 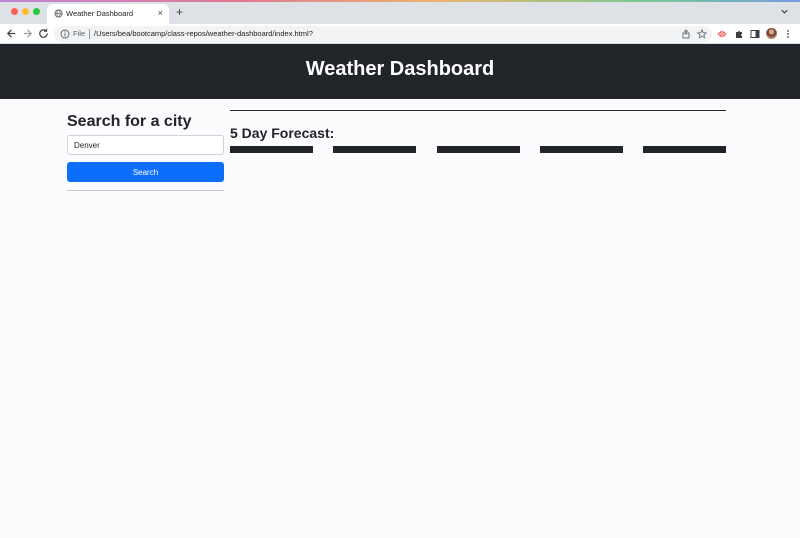 I want to click on sidepanel-icon, so click(x=755, y=34).